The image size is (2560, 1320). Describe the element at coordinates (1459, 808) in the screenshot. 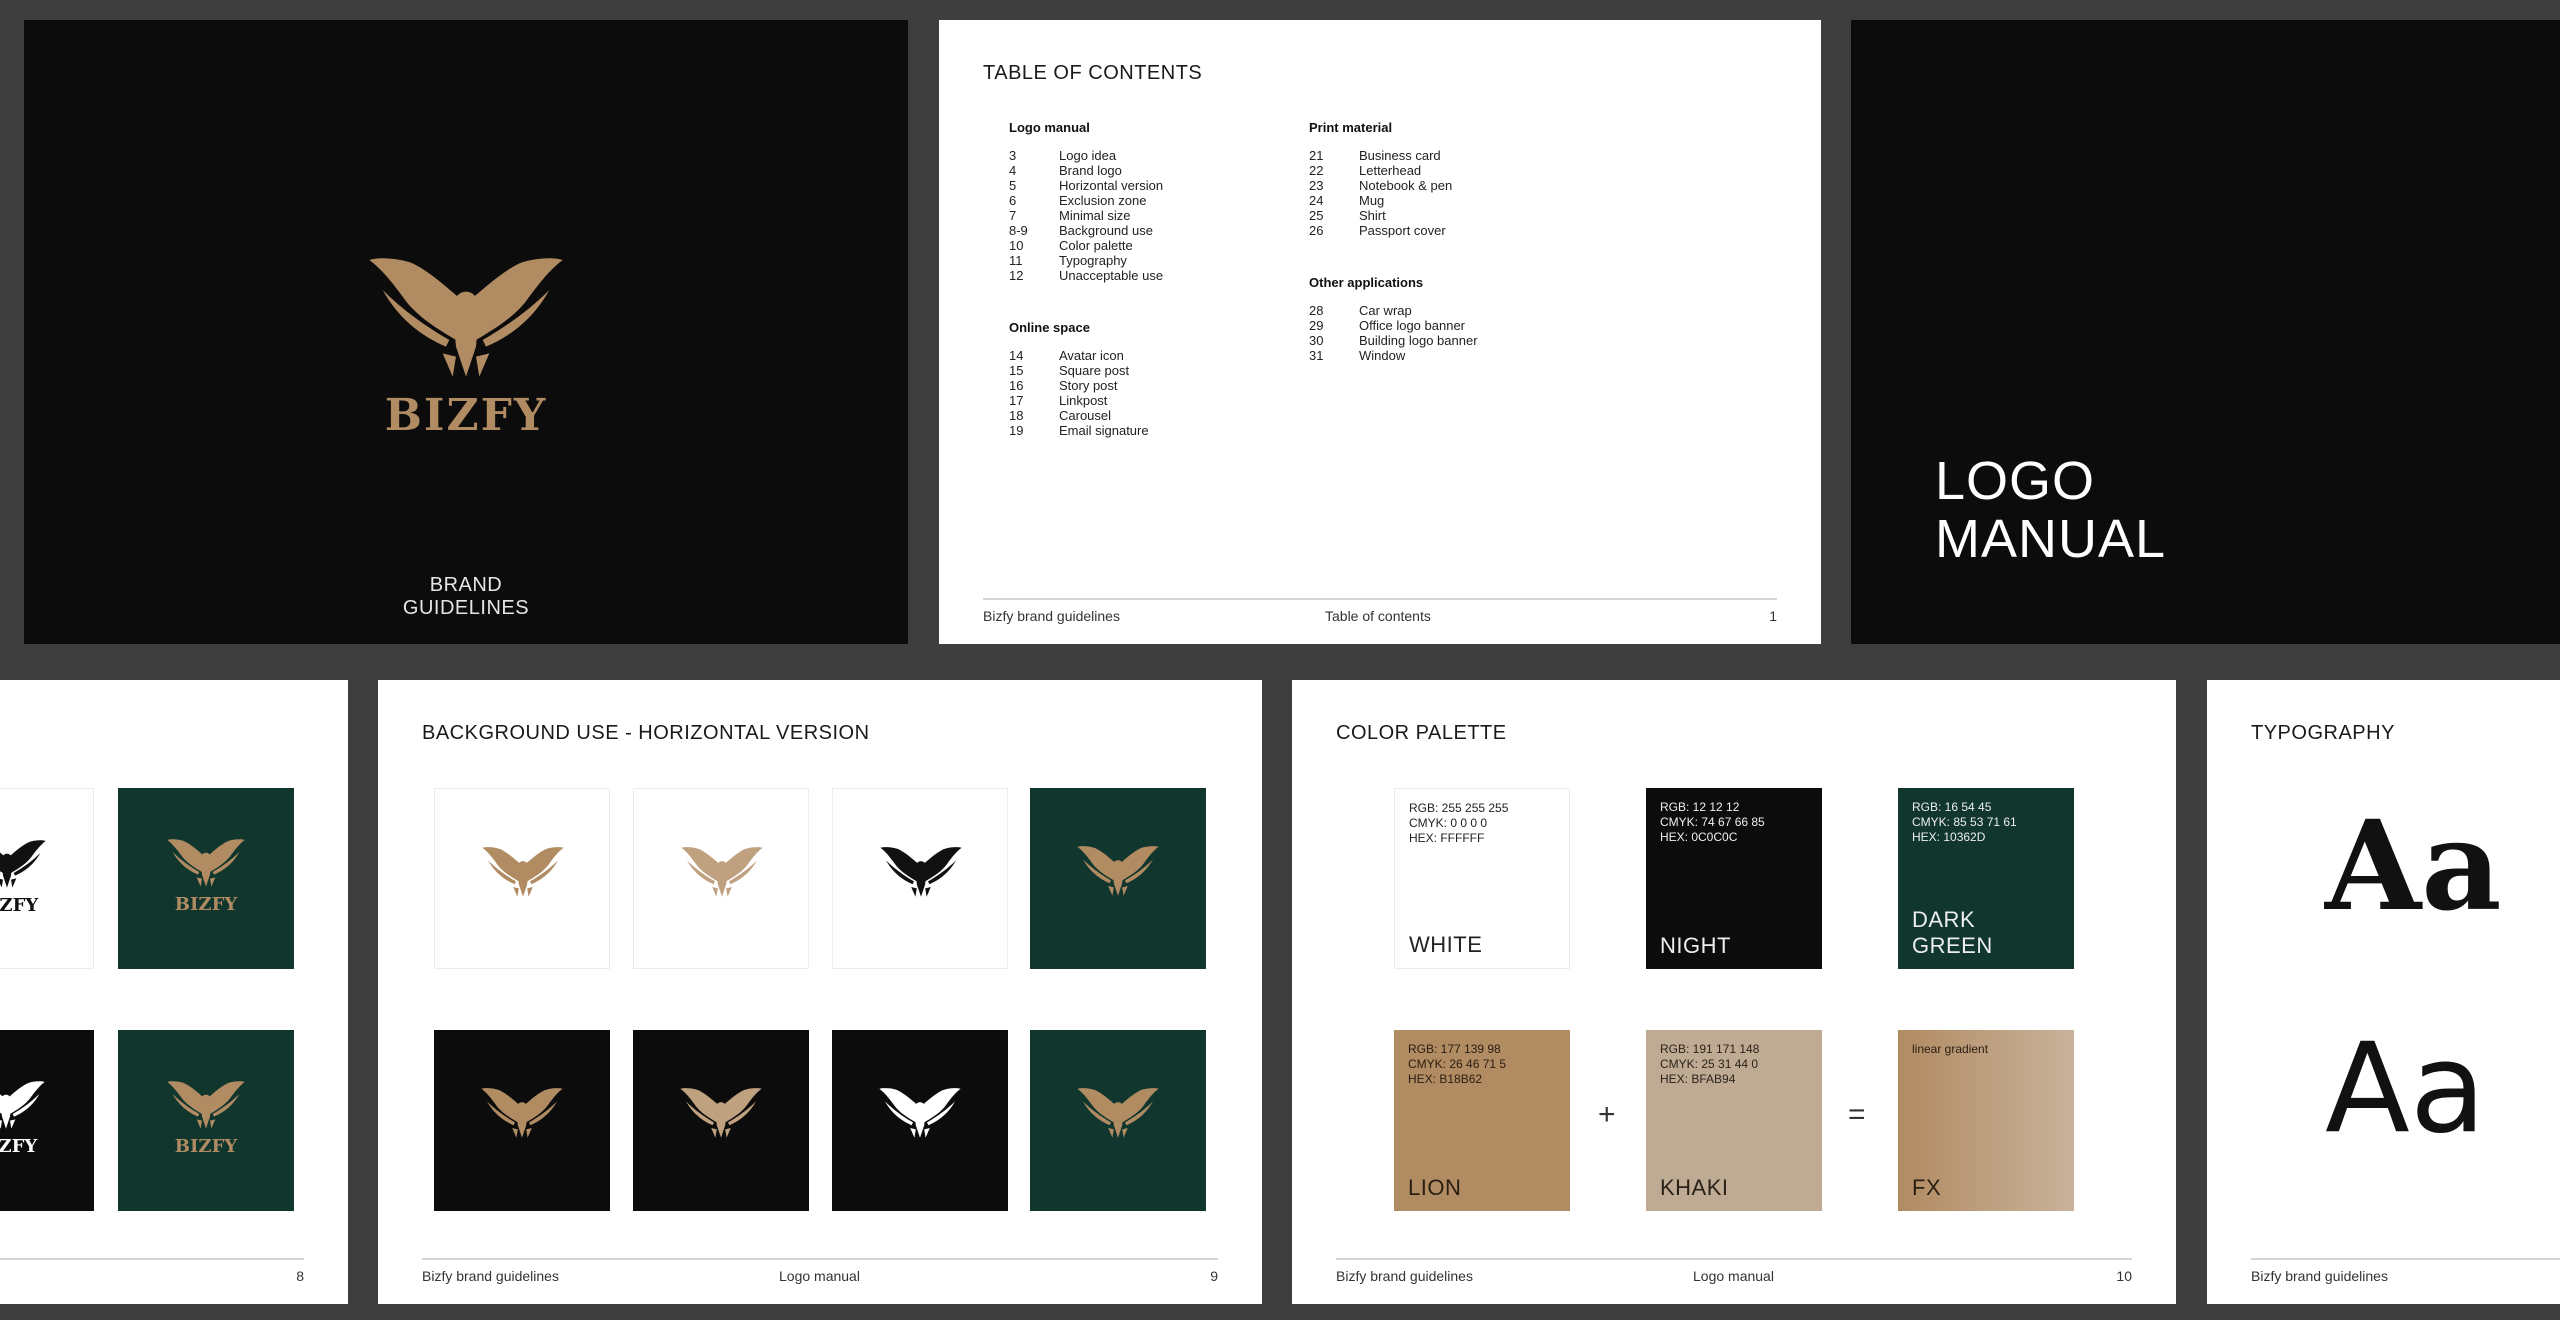

I see `swatch-rgb: RGB: 255 255 255` at that location.